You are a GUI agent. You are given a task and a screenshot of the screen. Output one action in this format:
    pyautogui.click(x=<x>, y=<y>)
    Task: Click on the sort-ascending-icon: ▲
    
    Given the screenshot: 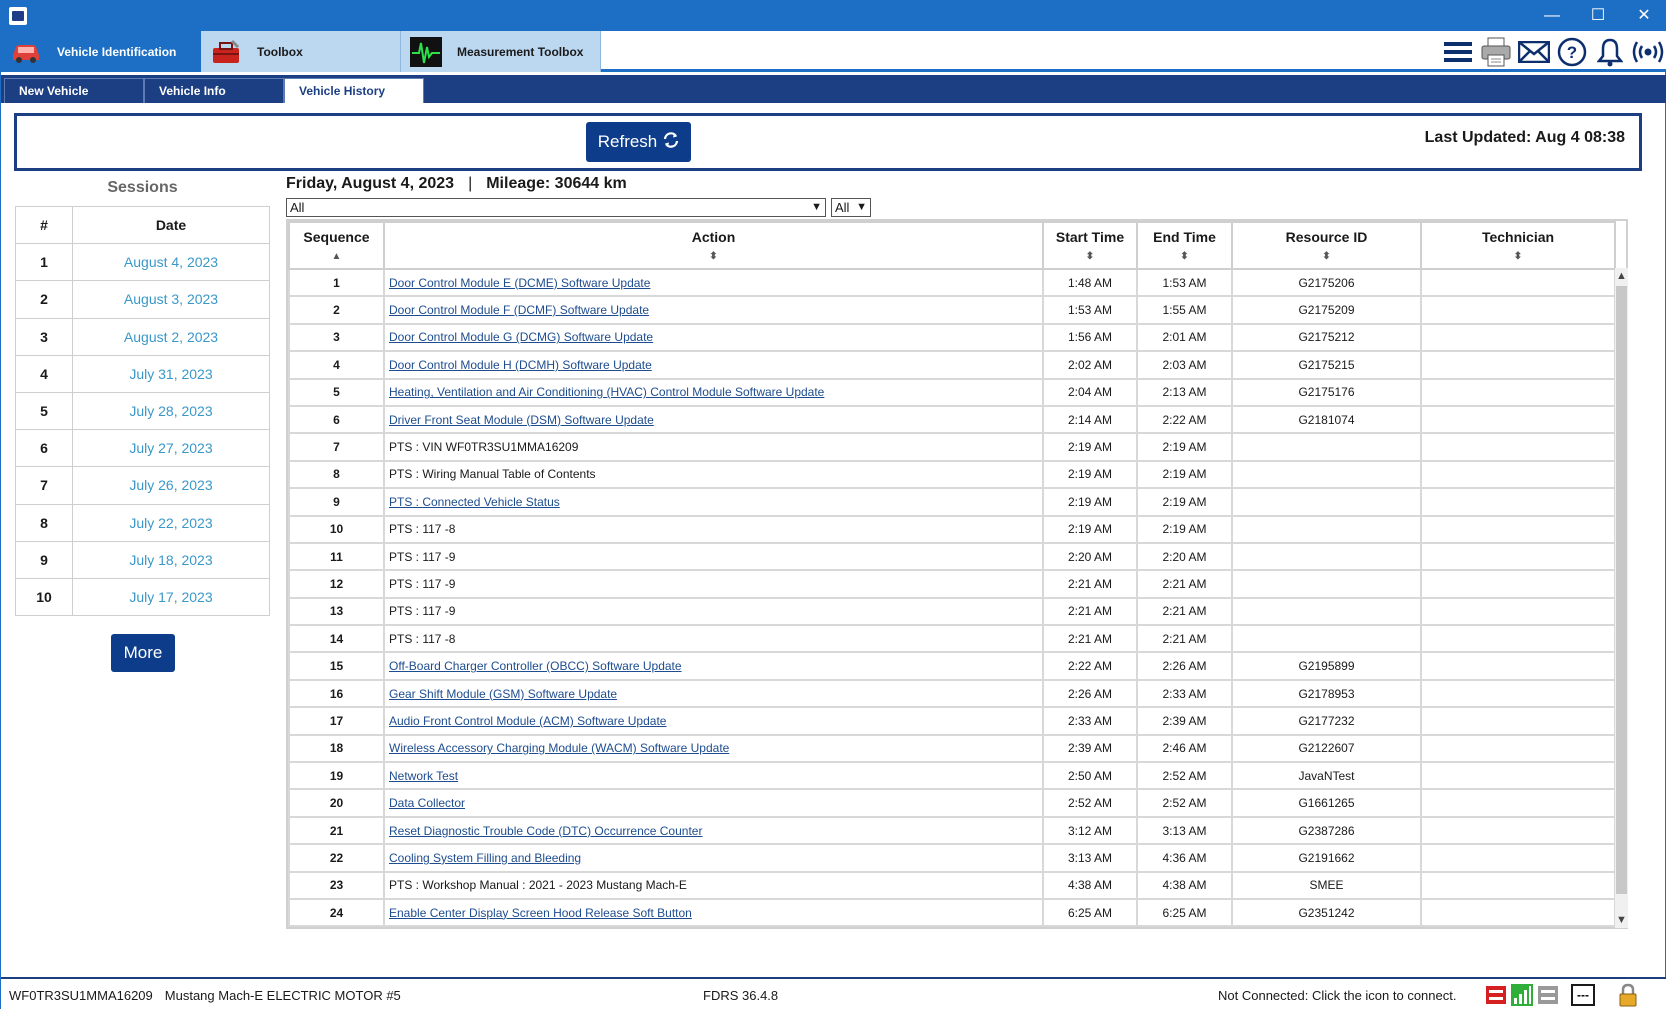 What is the action you would take?
    pyautogui.click(x=336, y=256)
    